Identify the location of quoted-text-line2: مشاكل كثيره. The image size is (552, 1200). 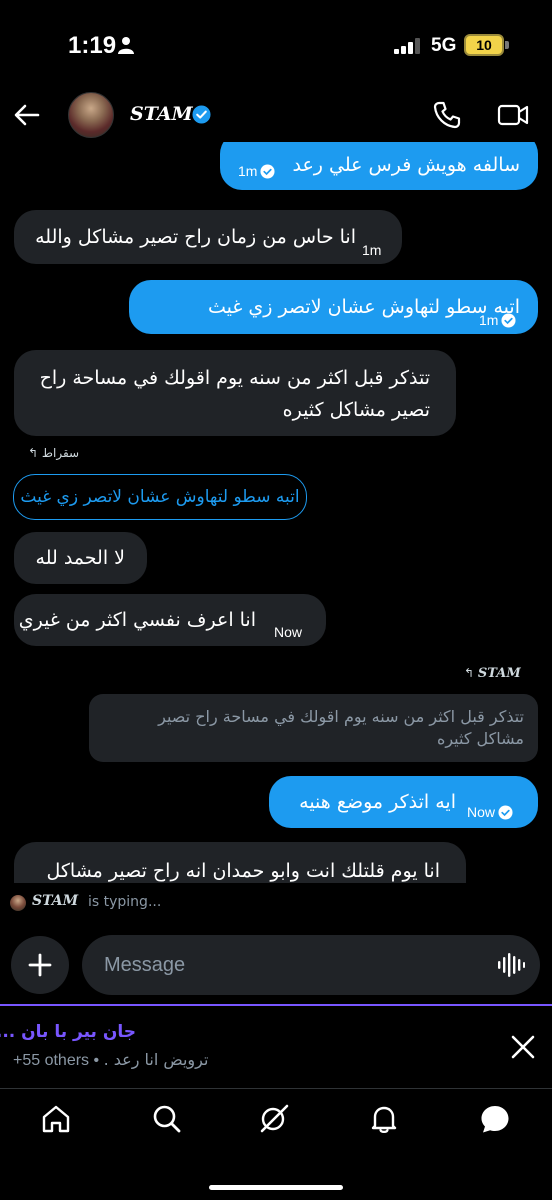
(480, 738).